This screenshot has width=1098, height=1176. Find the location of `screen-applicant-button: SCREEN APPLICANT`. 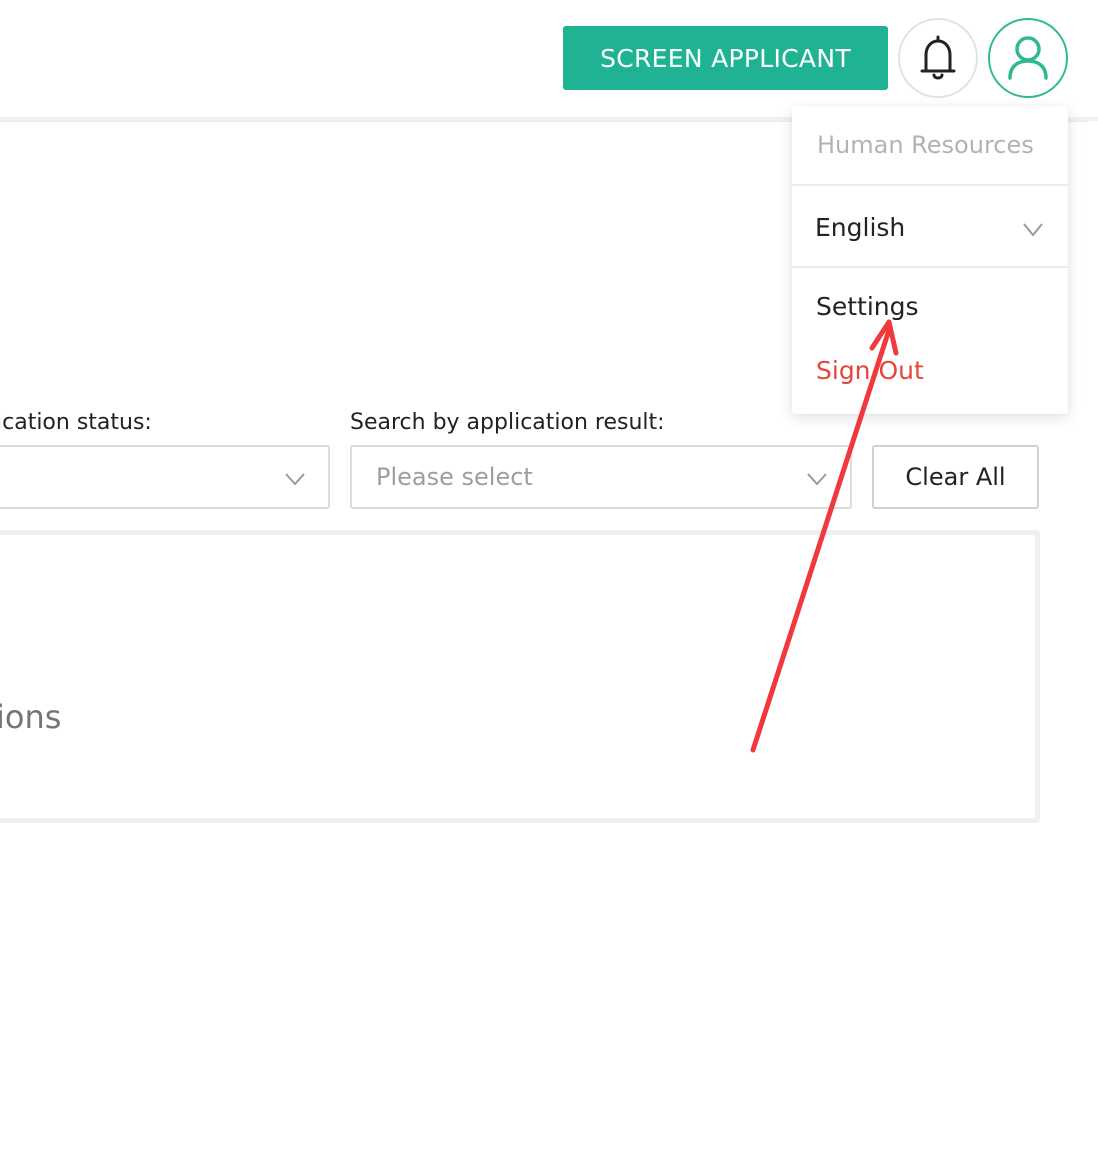

screen-applicant-button: SCREEN APPLICANT is located at coordinates (725, 58).